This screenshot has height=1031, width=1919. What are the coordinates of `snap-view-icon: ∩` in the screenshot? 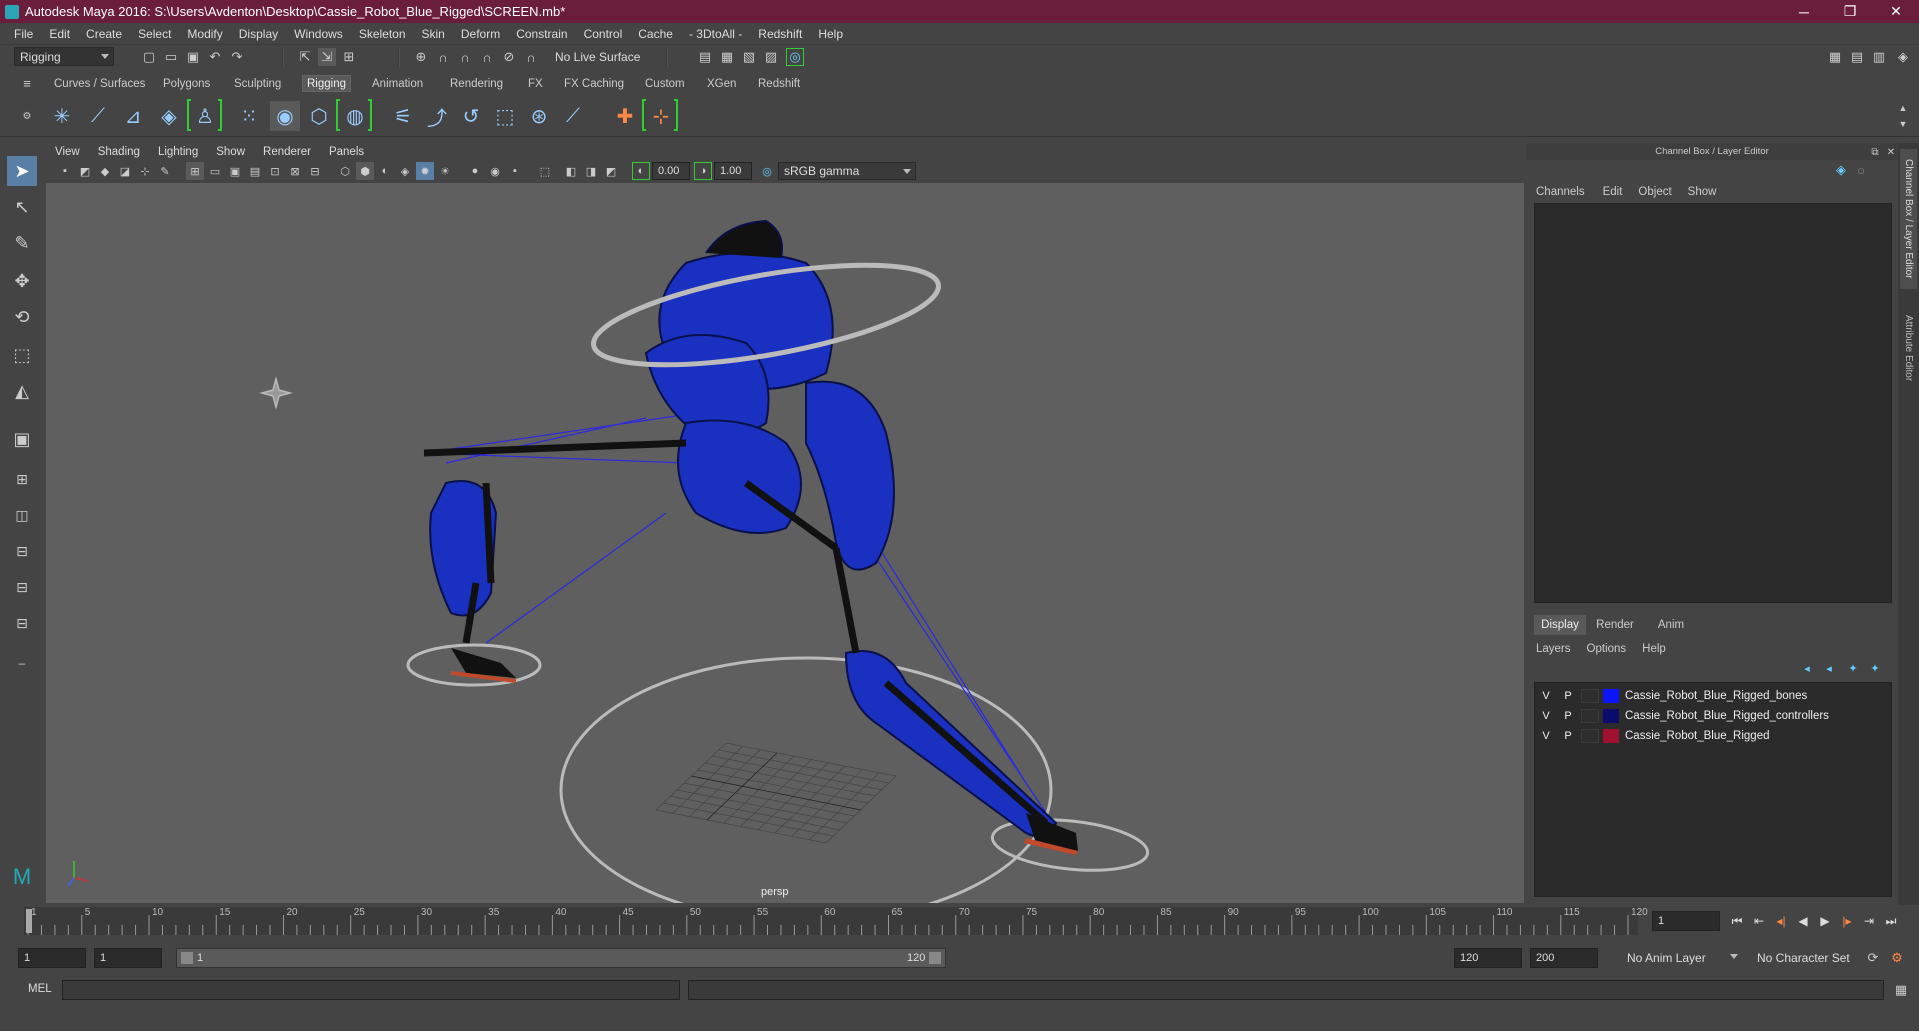 It's located at (487, 57).